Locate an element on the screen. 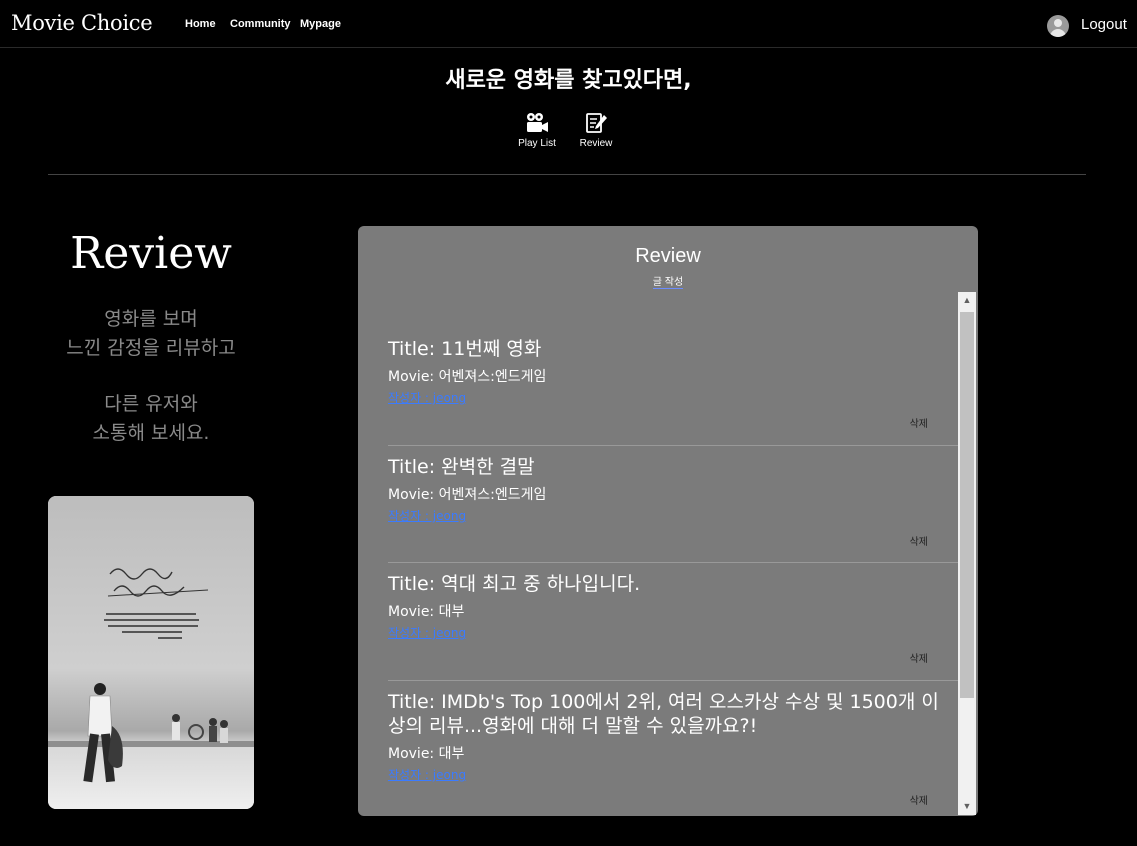  review-nav-label: Review is located at coordinates (596, 143).